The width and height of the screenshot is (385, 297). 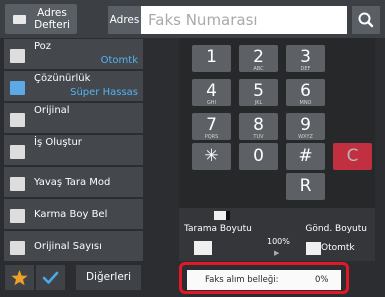 What do you see at coordinates (43, 46) in the screenshot?
I see `sidebar-item-label: Poz` at bounding box center [43, 46].